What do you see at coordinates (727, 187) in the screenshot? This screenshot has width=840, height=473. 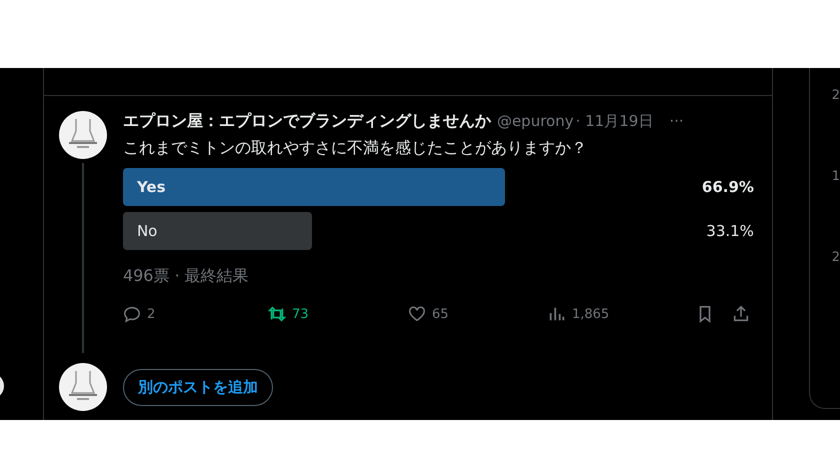 I see `poll-percent: 66.9%` at bounding box center [727, 187].